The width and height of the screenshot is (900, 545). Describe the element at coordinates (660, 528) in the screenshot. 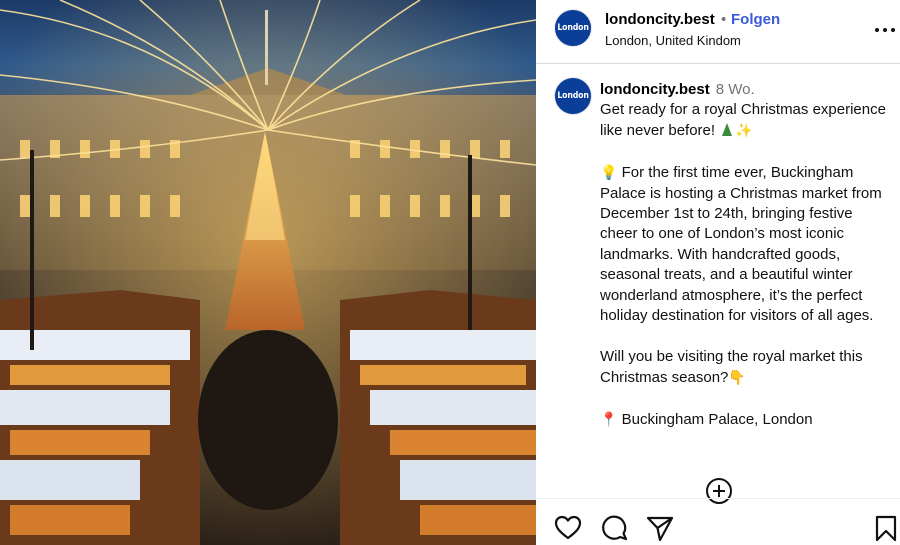

I see `share-icon` at that location.